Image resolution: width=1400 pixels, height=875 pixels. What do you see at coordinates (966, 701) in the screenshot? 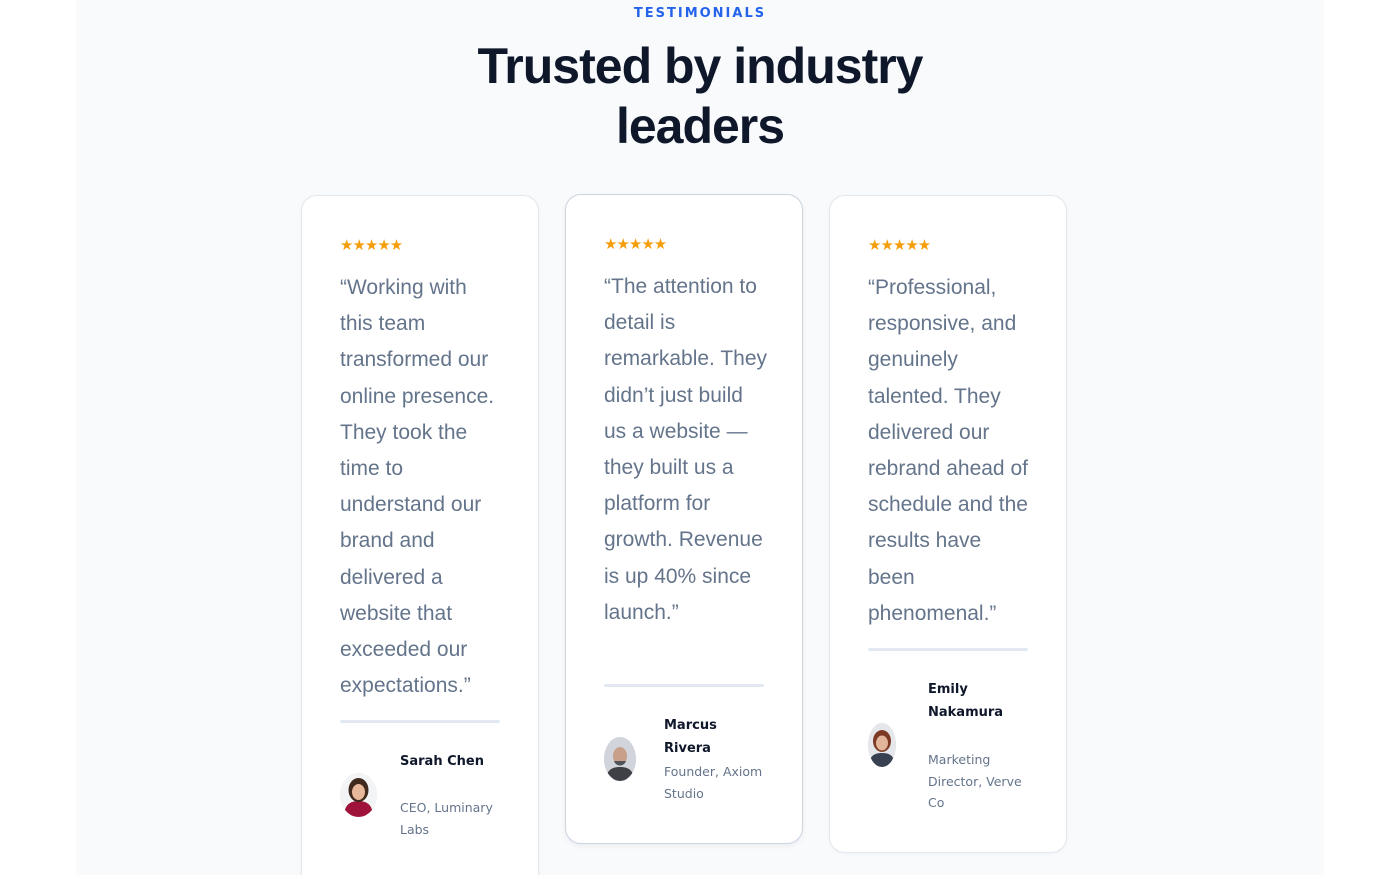
I see `author-name: Emily Nakamura` at bounding box center [966, 701].